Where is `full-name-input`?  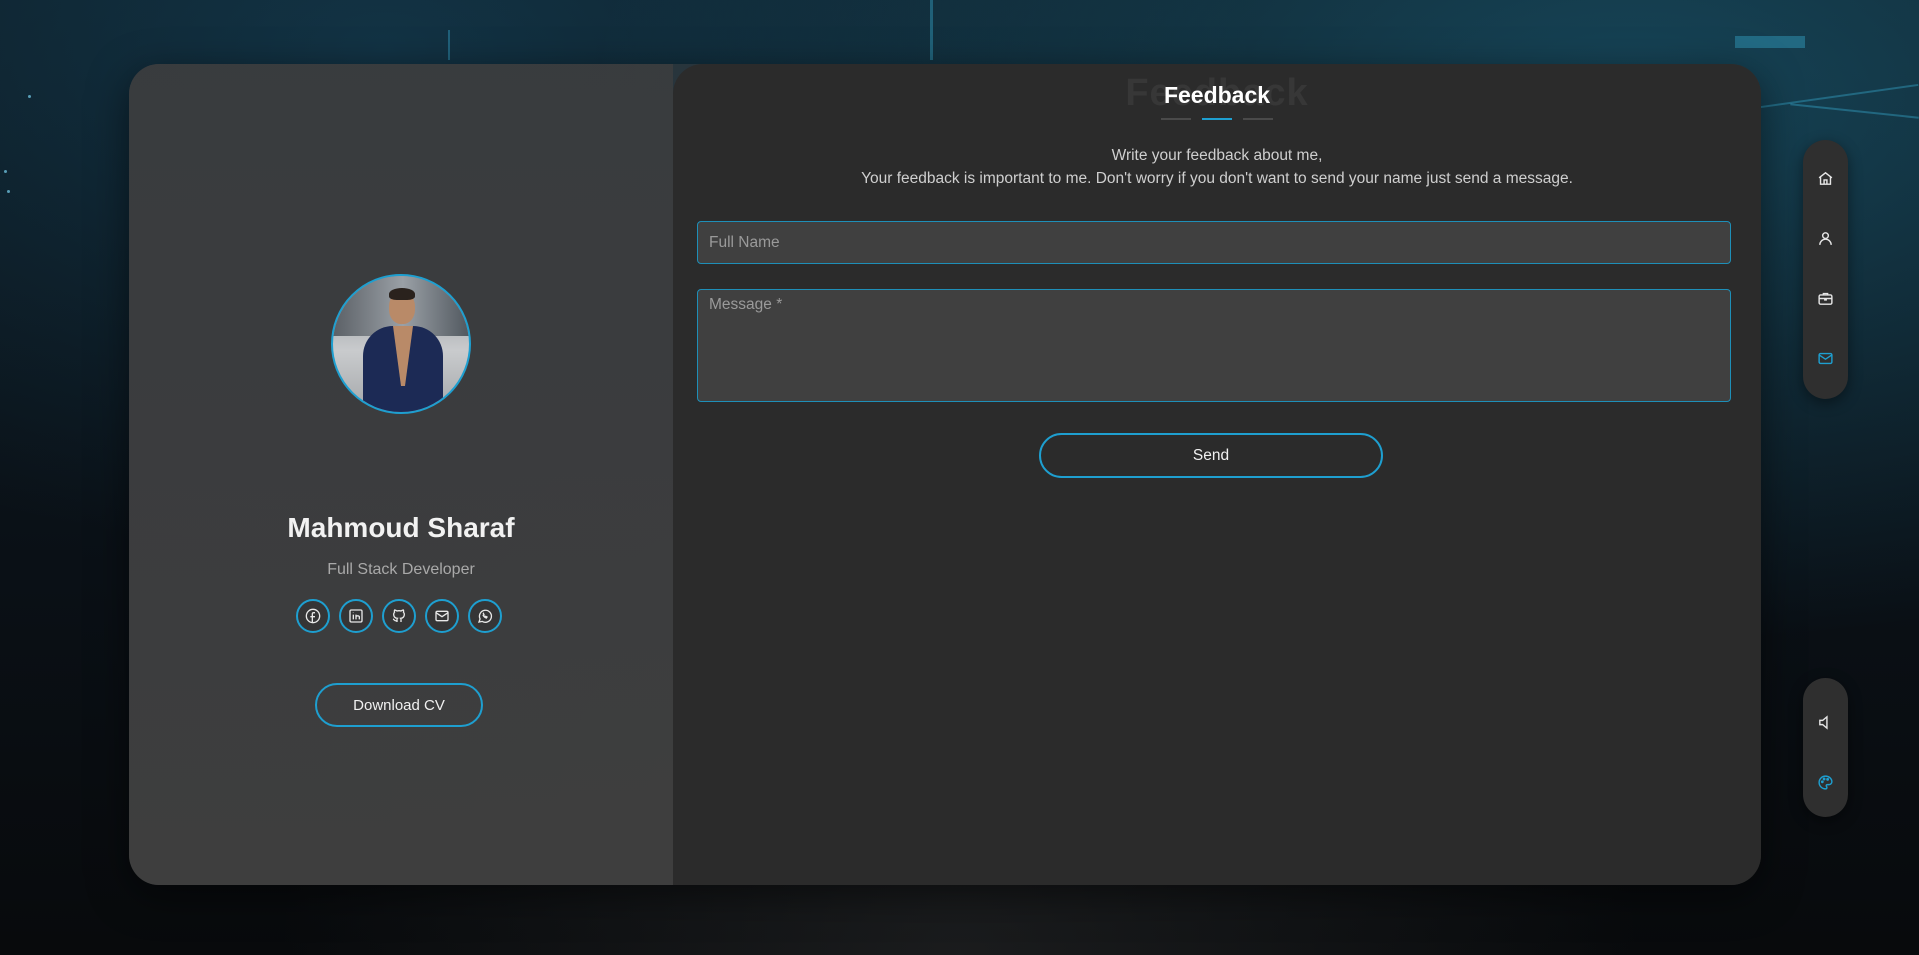
full-name-input is located at coordinates (1214, 242).